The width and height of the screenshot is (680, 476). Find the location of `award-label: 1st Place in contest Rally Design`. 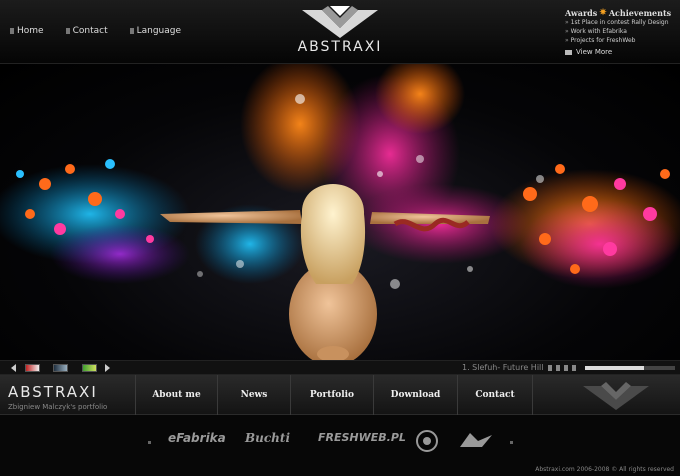

award-label: 1st Place in contest Rally Design is located at coordinates (619, 22).